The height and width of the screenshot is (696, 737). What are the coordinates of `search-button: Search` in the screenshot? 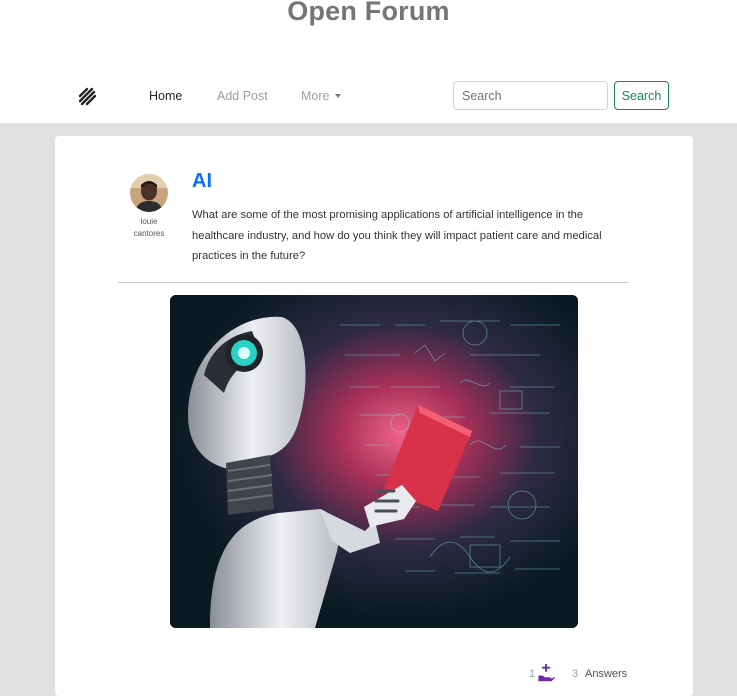 It's located at (641, 95).